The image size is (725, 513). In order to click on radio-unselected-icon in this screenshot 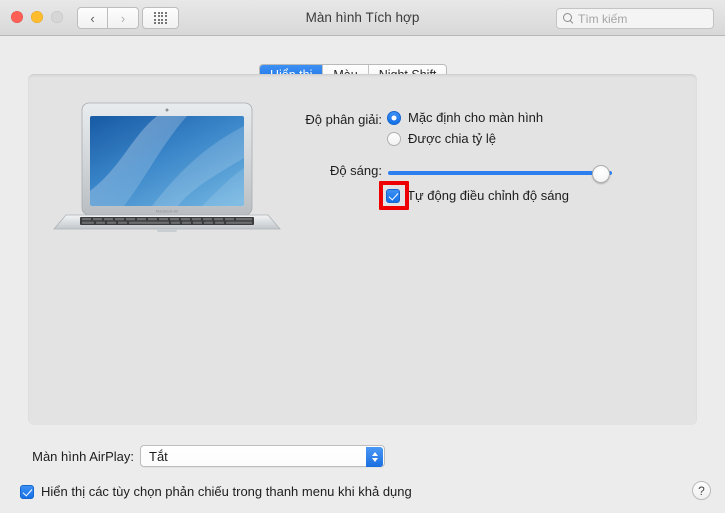, I will do `click(394, 138)`.